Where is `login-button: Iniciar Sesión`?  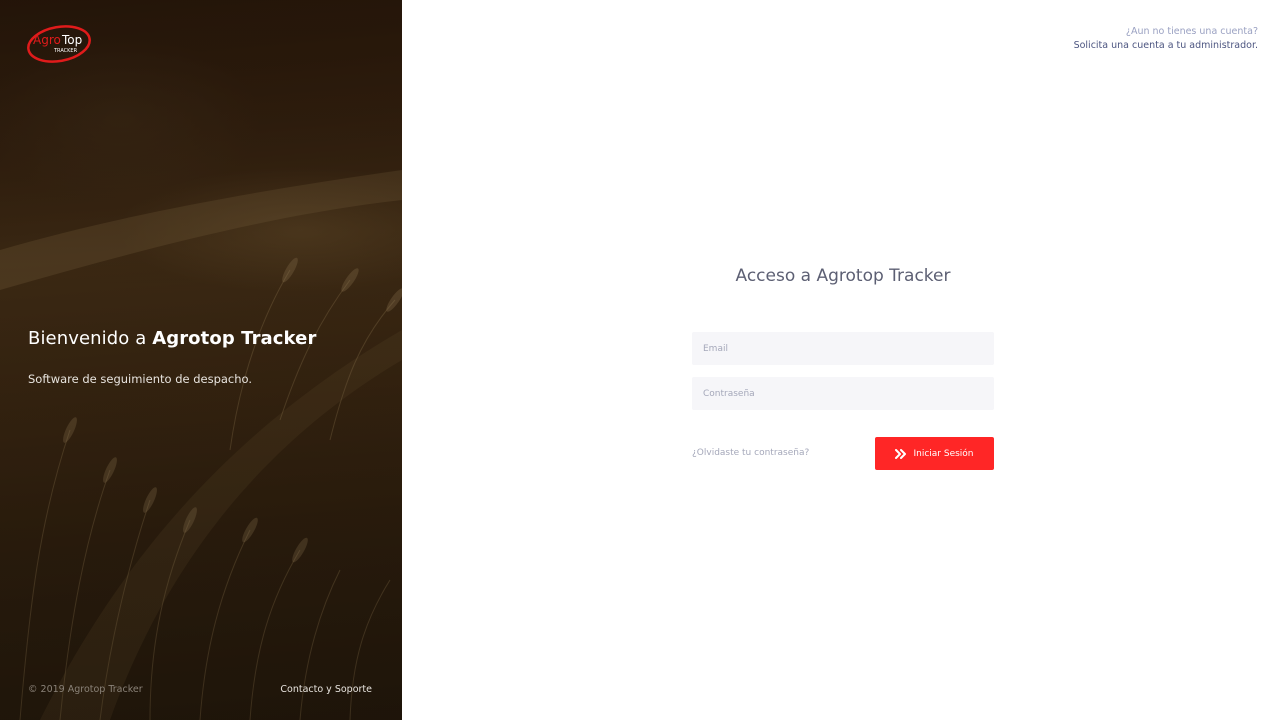 login-button: Iniciar Sesión is located at coordinates (934, 453).